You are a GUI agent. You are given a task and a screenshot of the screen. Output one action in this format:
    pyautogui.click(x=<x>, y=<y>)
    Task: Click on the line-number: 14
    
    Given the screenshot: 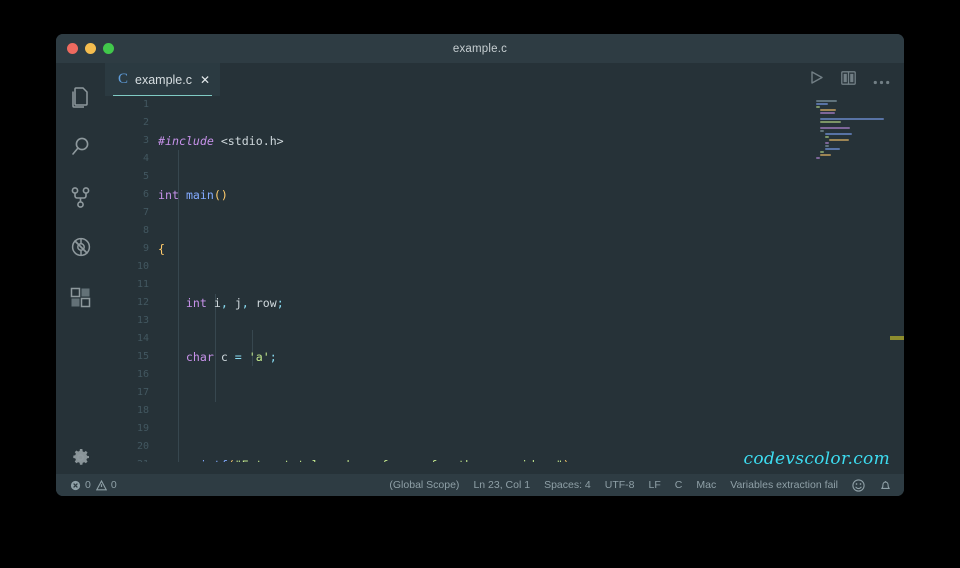 What is the action you would take?
    pyautogui.click(x=142, y=338)
    